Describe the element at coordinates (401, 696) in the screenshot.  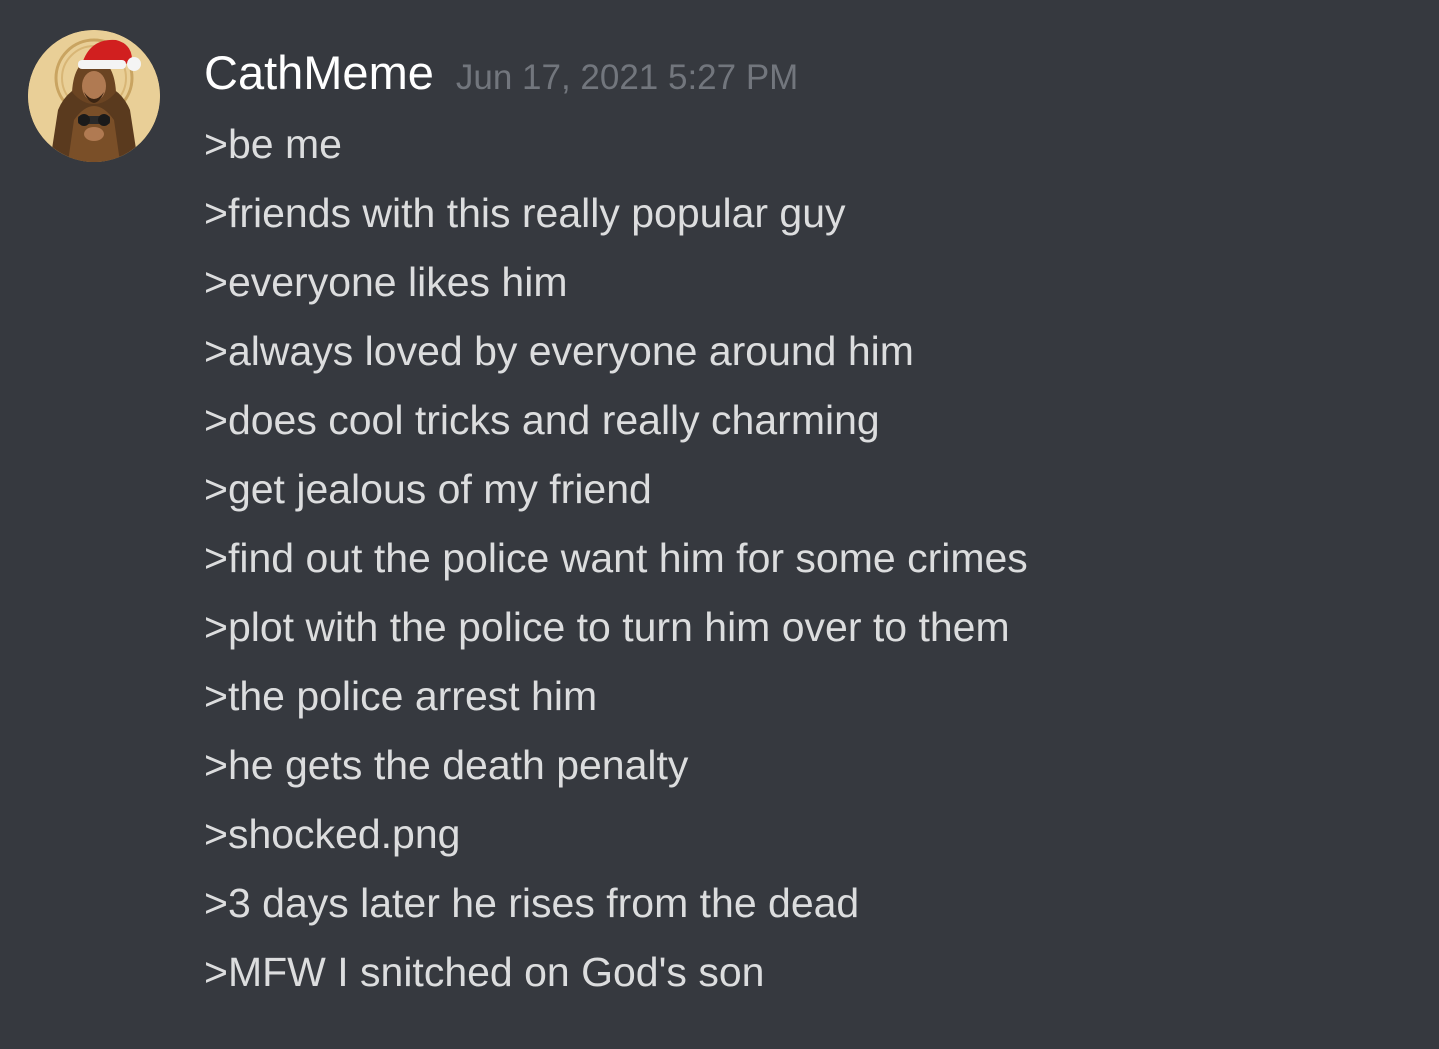
I see `message-line: >the police arrest him` at that location.